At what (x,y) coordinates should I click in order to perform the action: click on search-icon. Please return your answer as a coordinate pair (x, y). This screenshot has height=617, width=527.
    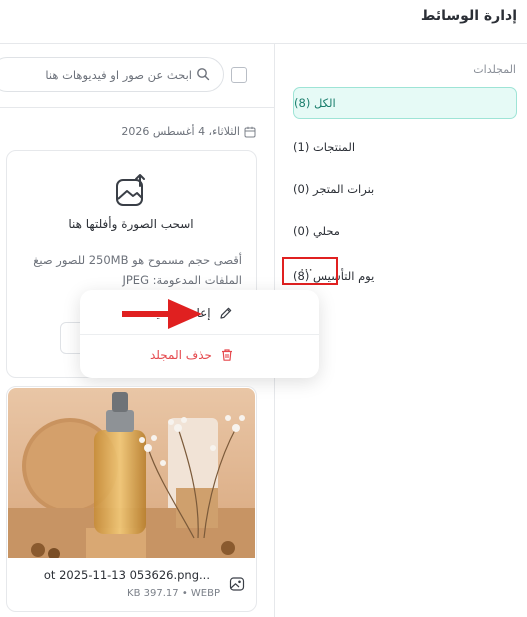
    Looking at the image, I should click on (203, 74).